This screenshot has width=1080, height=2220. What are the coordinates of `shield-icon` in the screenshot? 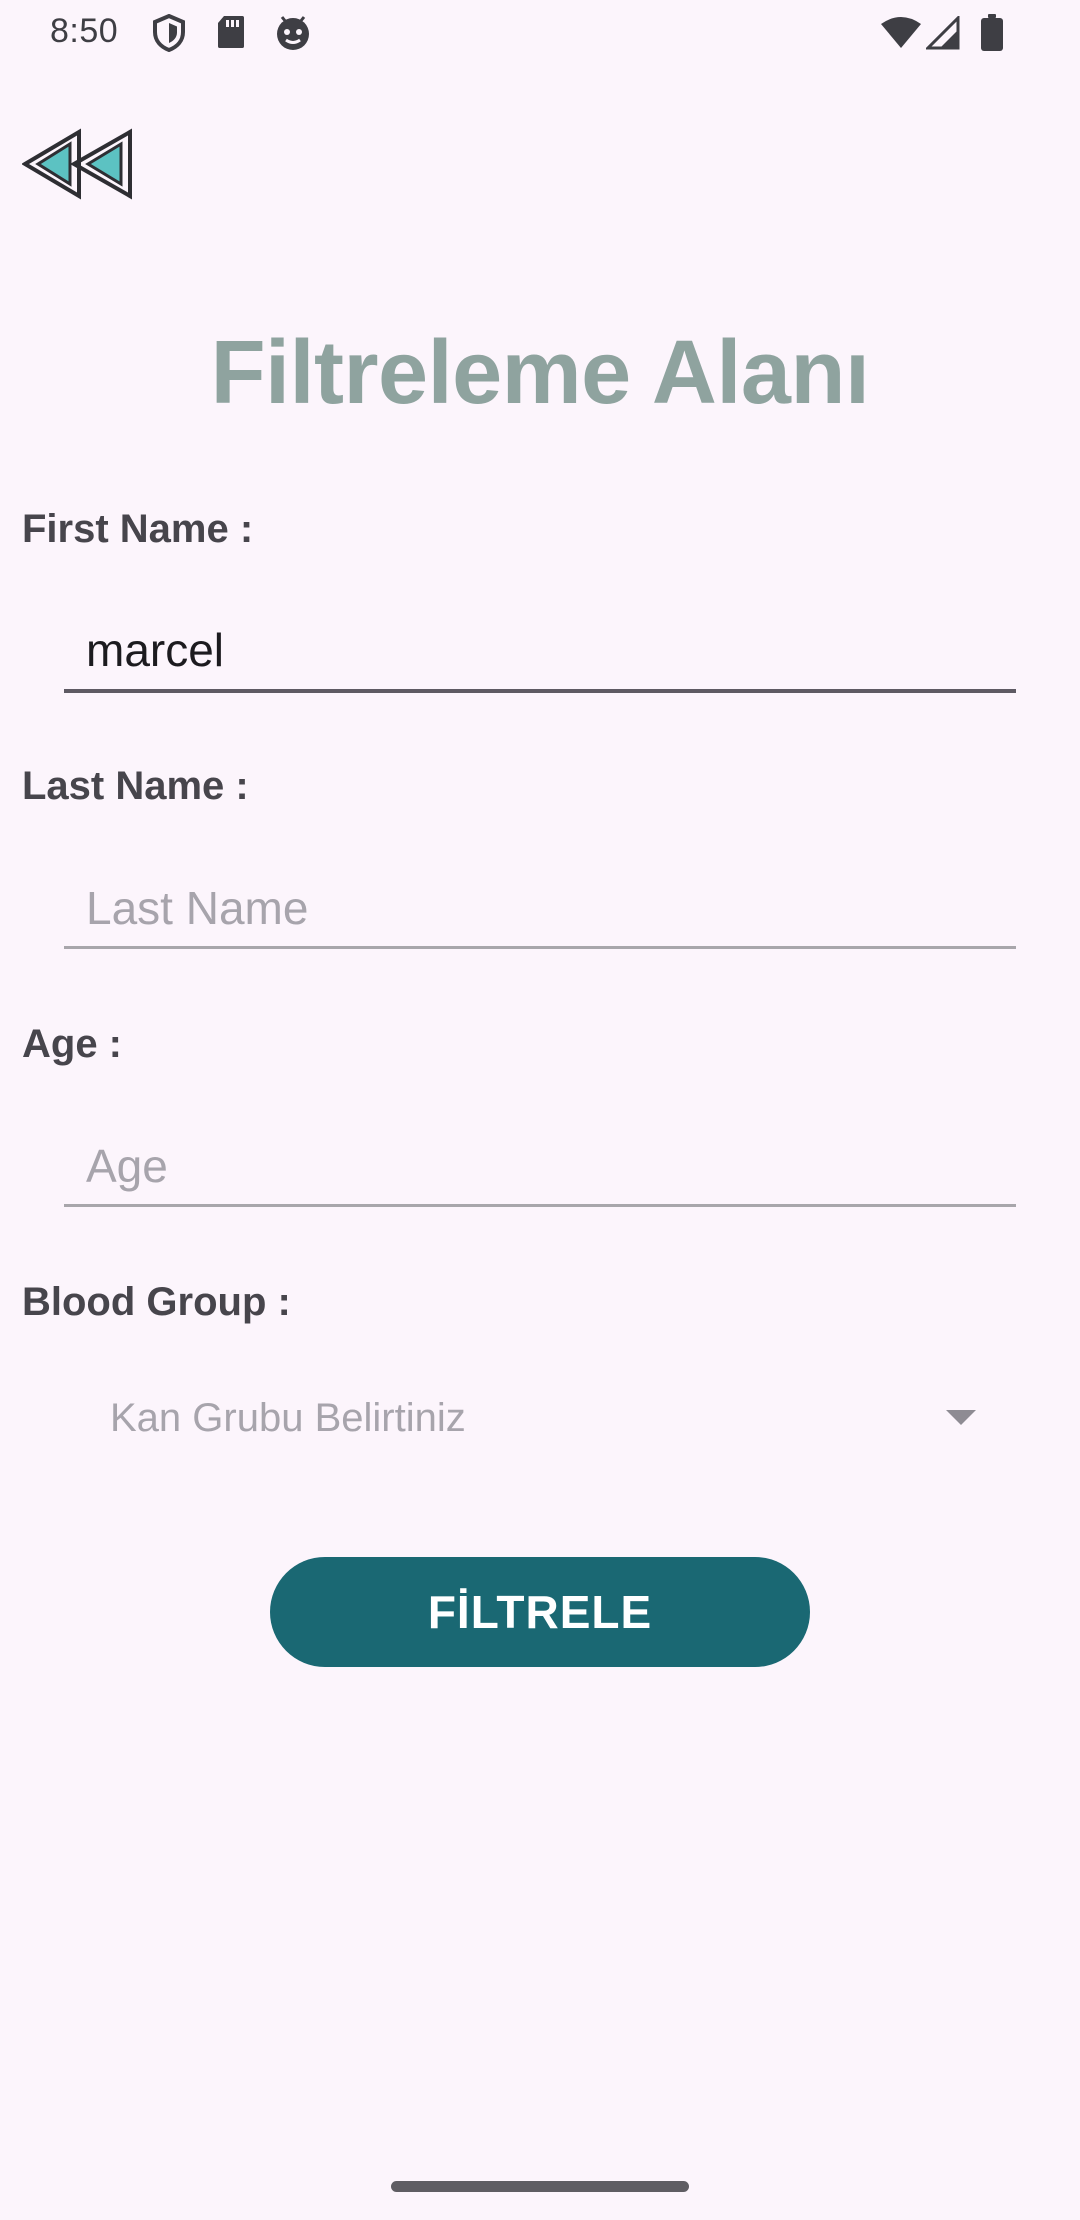 It's located at (169, 35).